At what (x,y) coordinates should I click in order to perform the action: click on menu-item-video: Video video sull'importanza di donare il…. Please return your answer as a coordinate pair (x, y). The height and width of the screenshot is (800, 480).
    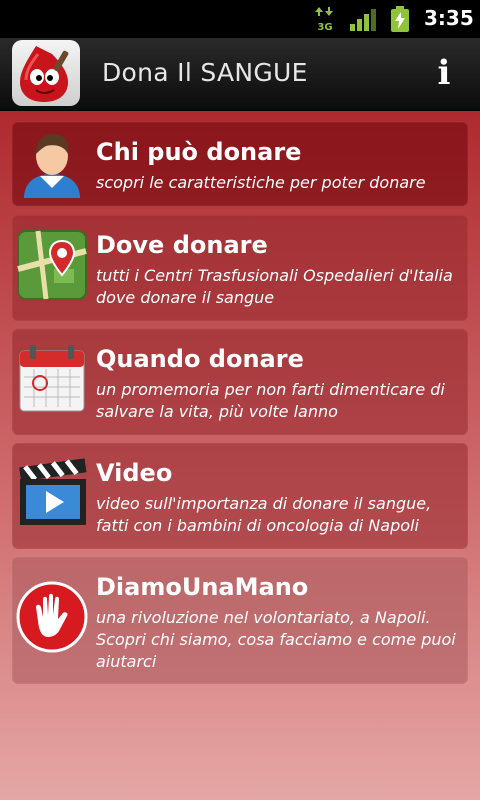
    Looking at the image, I should click on (240, 496).